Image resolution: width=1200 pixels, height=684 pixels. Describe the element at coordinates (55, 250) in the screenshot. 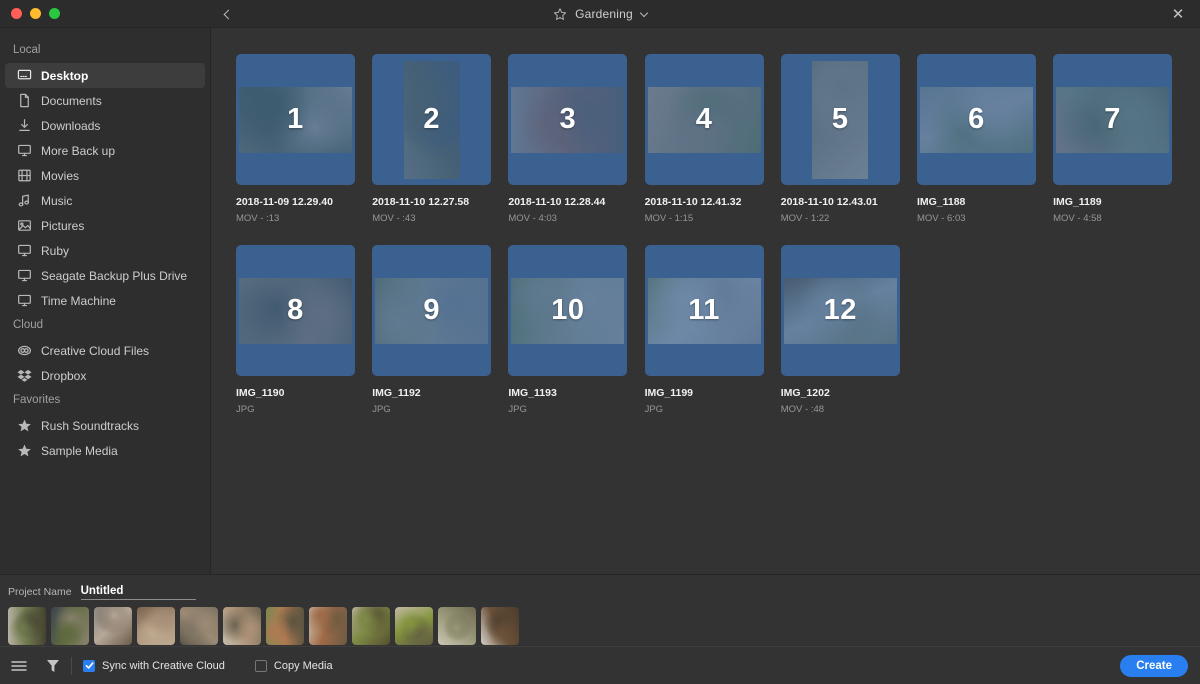

I see `sidebar-item-label: Ruby` at that location.